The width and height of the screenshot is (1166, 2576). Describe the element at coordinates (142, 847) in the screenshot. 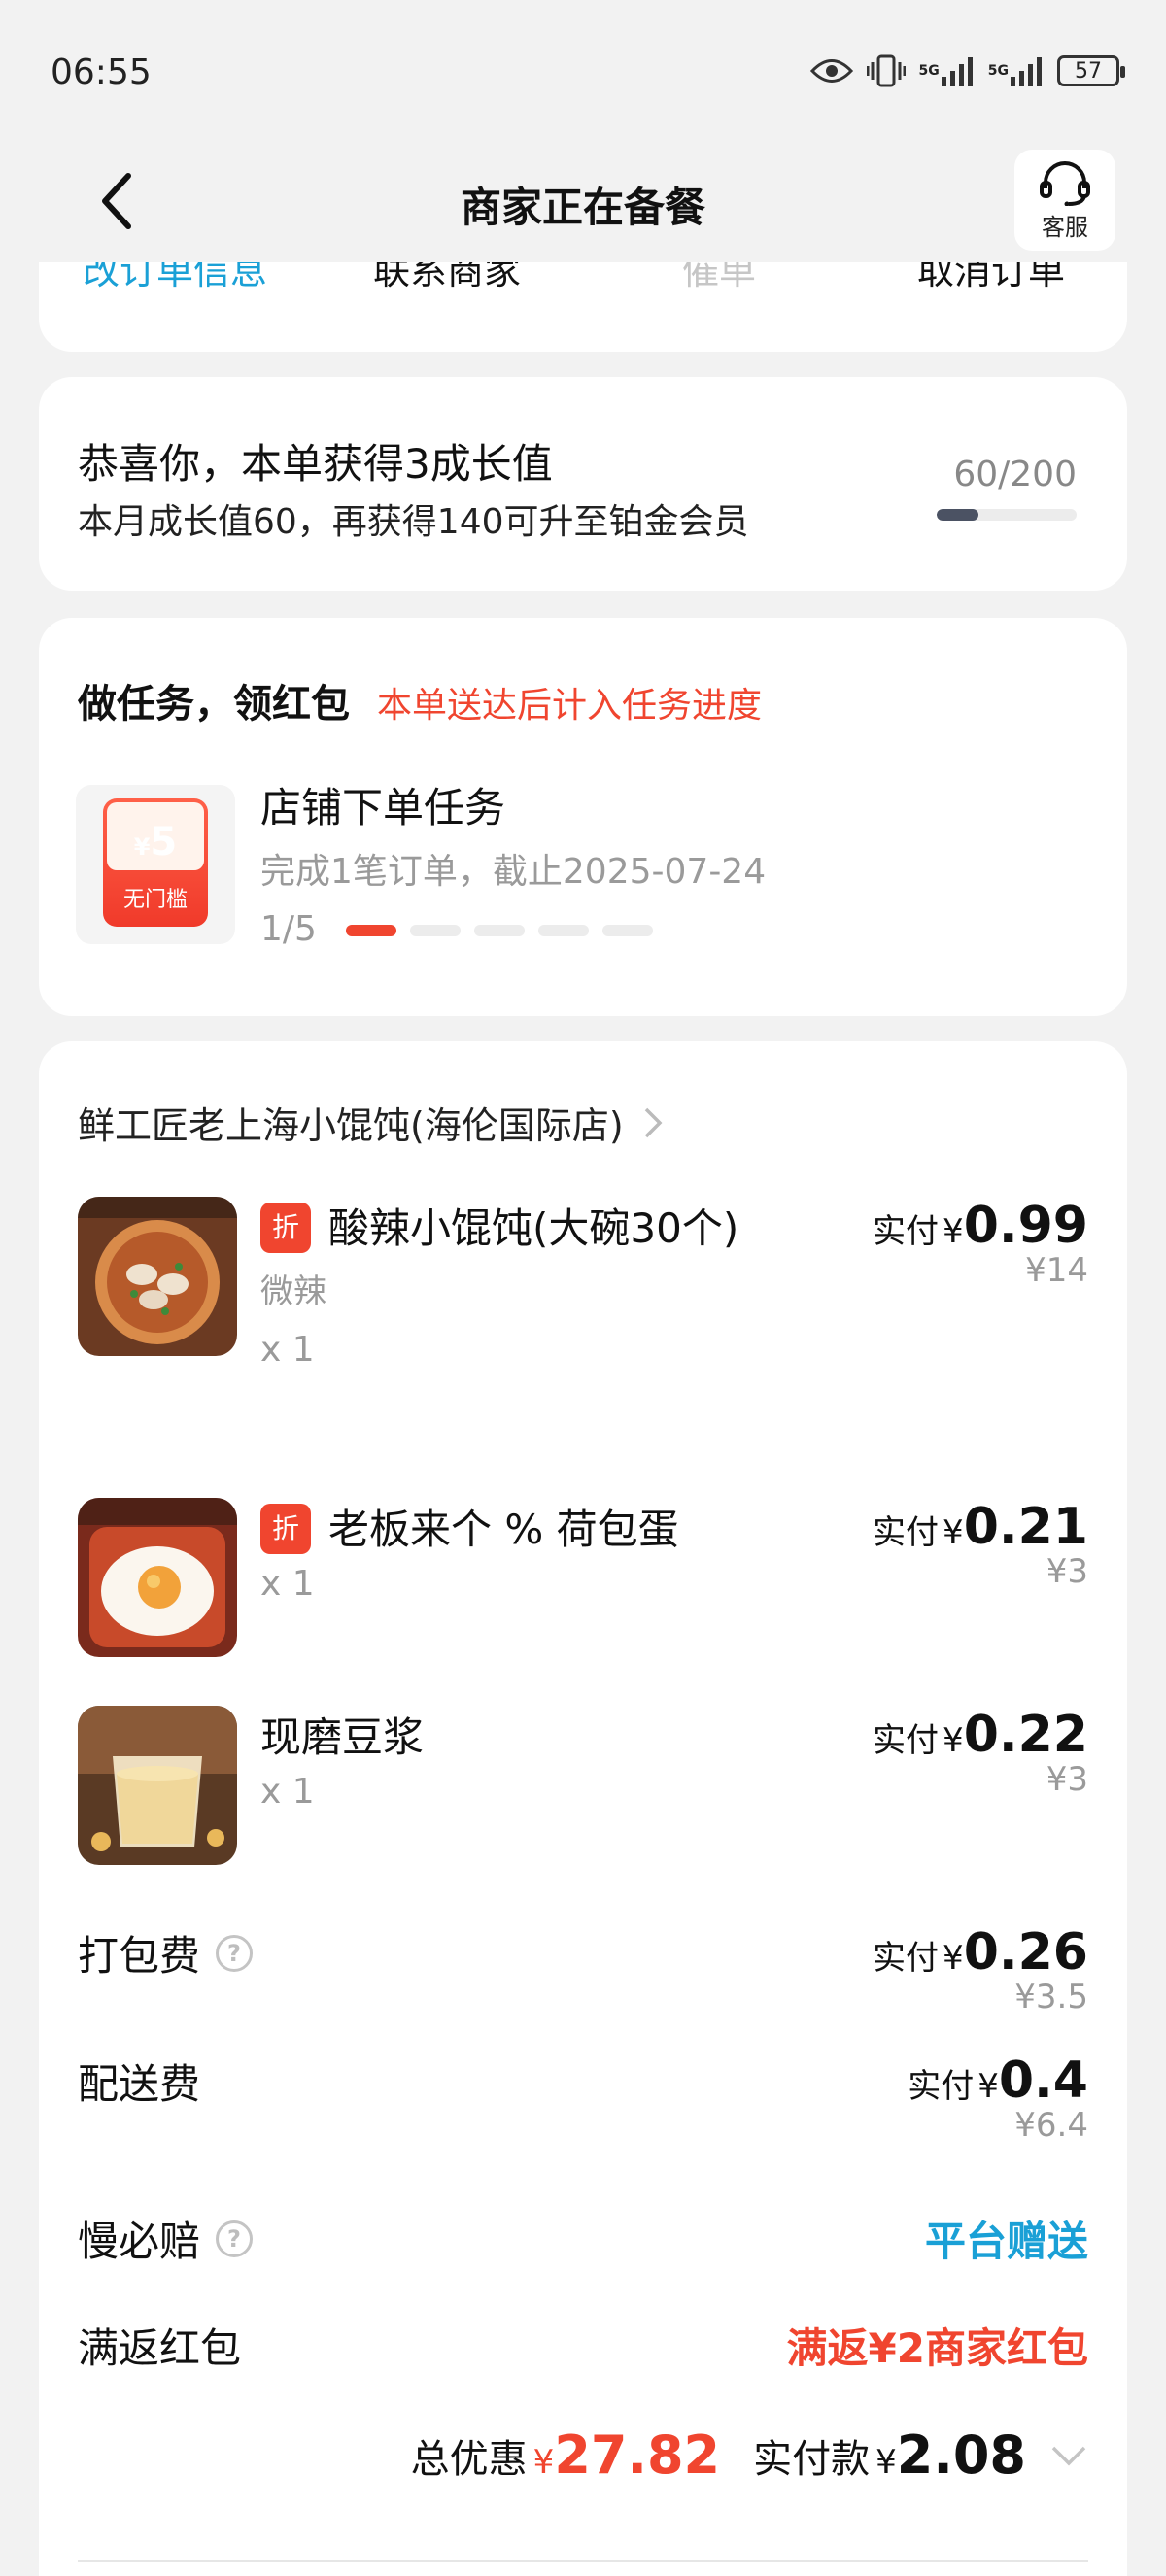

I see `coupon-currency: ¥` at that location.